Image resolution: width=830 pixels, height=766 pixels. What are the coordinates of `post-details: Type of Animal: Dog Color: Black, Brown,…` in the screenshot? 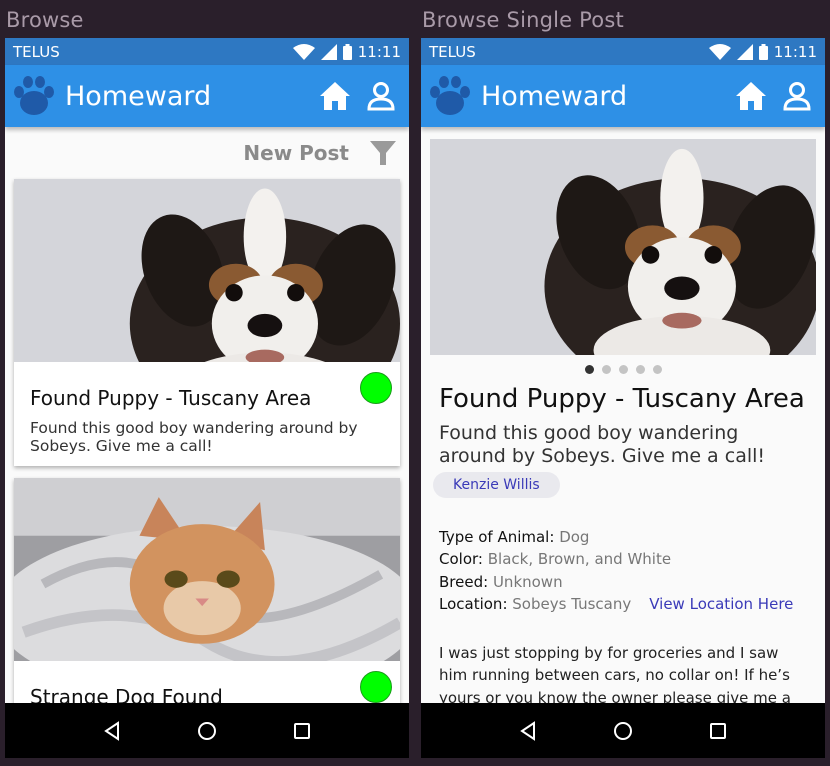 It's located at (623, 571).